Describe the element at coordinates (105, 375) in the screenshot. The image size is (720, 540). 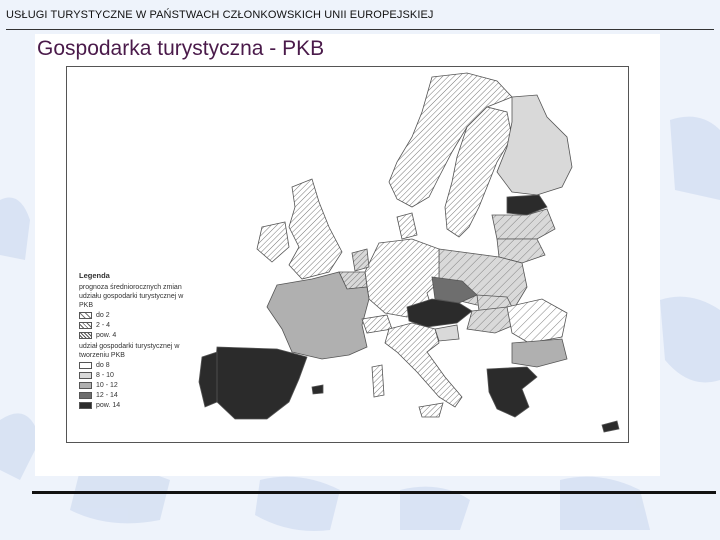
I see `legend-label: 8 - 10` at that location.